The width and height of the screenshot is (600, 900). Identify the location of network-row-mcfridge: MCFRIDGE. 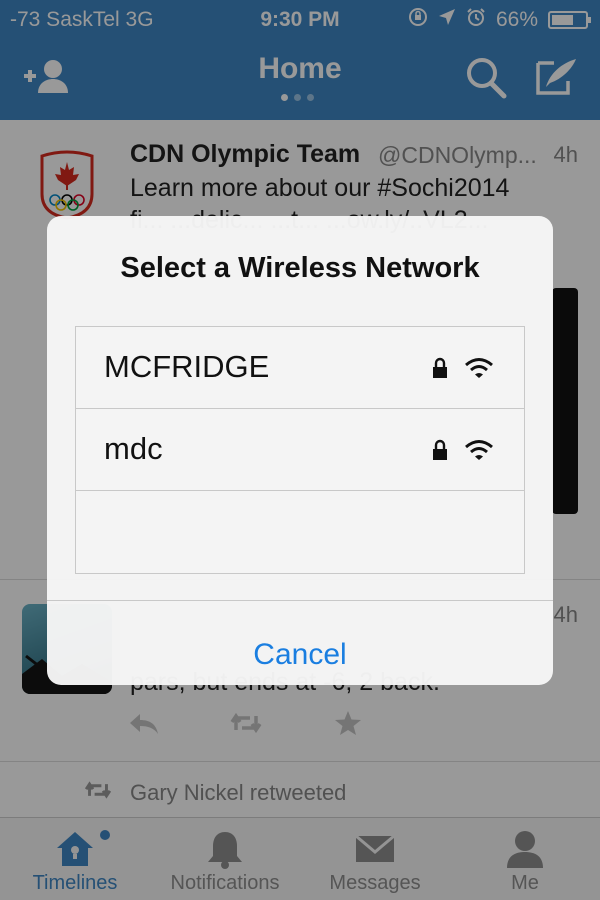
(300, 368).